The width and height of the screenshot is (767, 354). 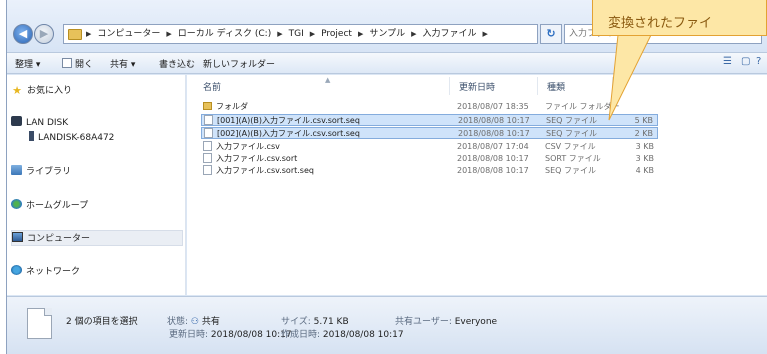 What do you see at coordinates (336, 34) in the screenshot?
I see `breadcrumb-item: Project` at bounding box center [336, 34].